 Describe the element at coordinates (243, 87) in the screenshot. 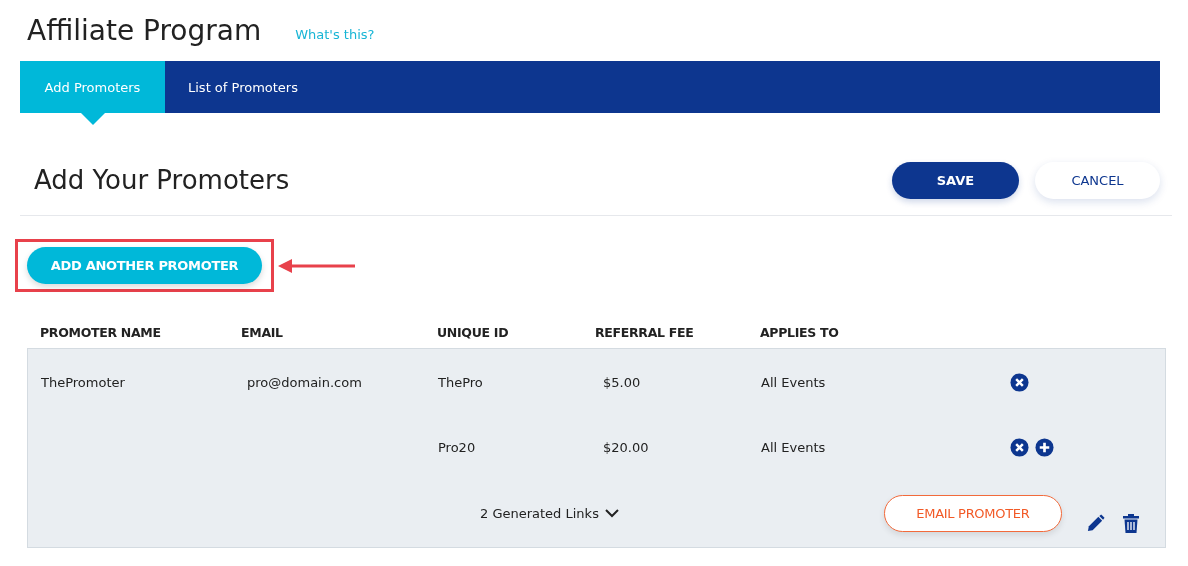

I see `tab: List of Promoters` at that location.